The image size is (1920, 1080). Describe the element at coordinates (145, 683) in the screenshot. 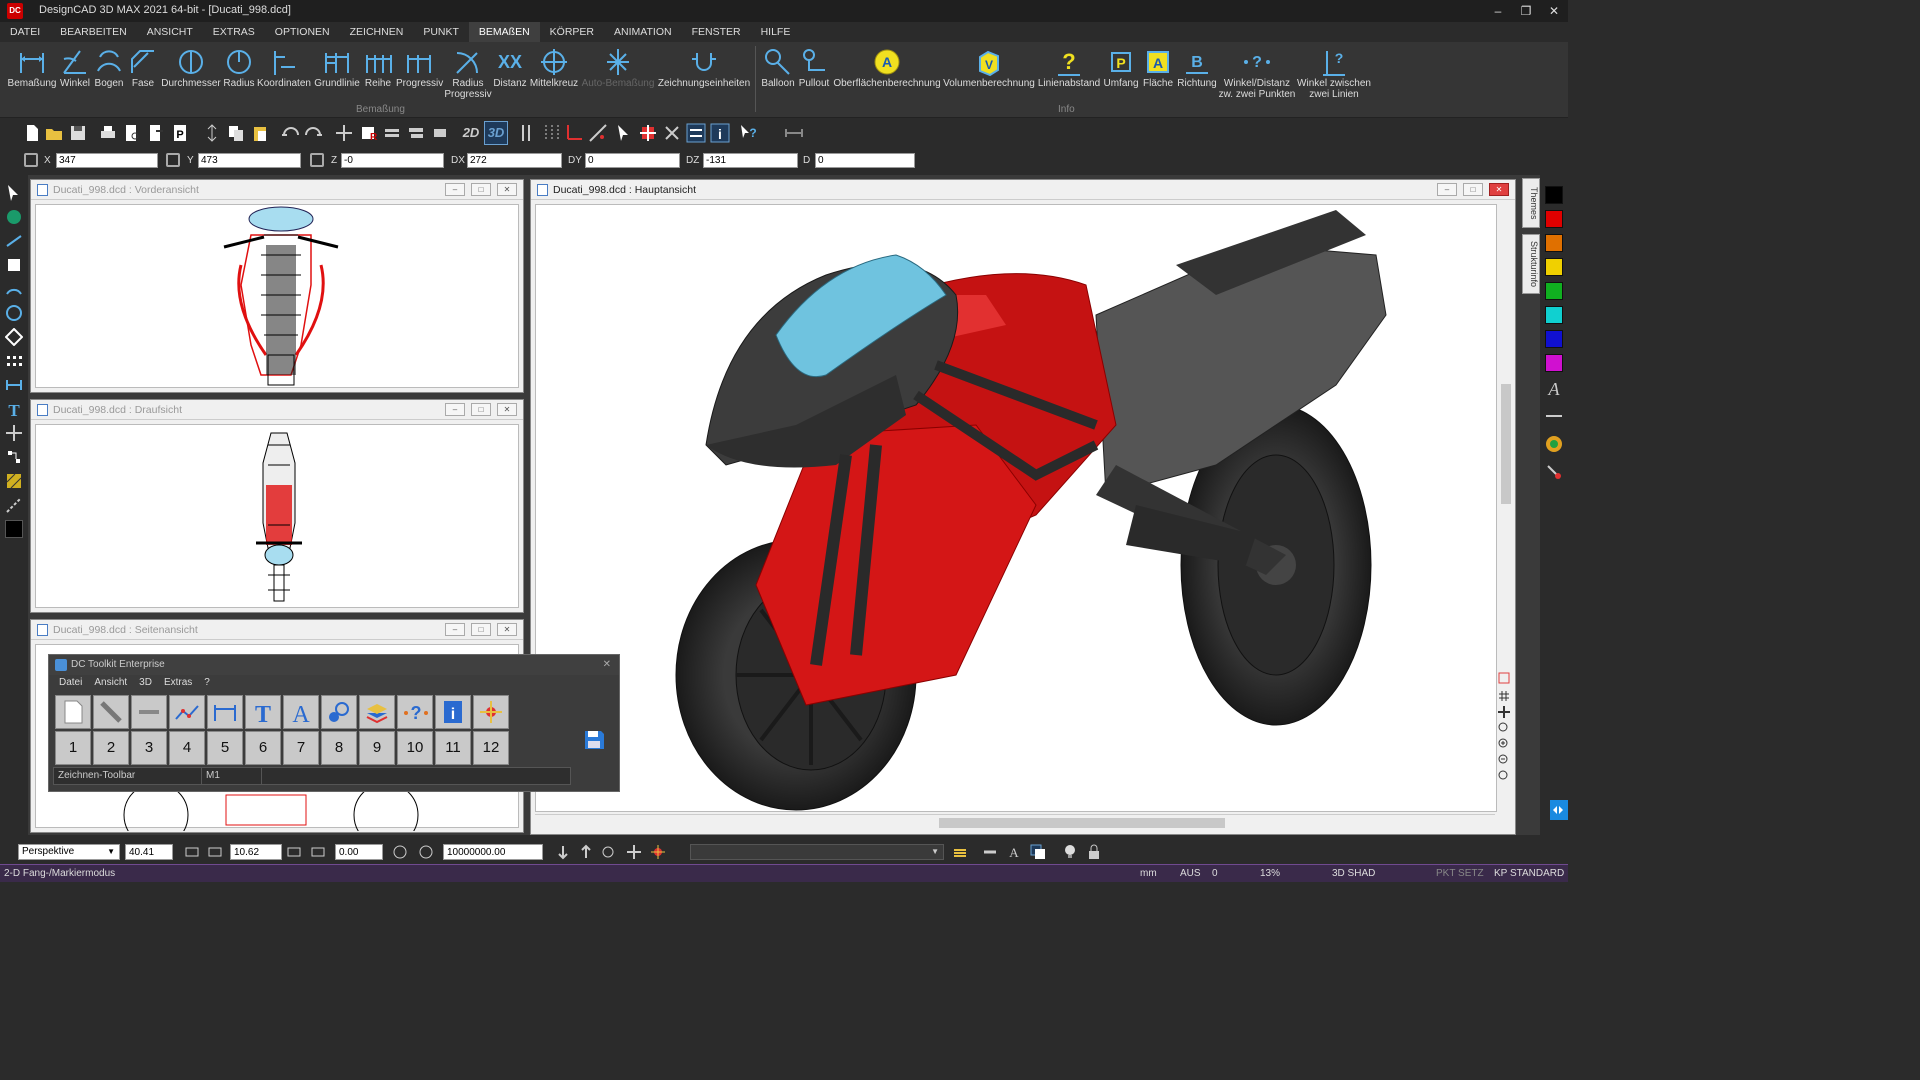

I see `toolkit-menu-3d: 3D` at that location.